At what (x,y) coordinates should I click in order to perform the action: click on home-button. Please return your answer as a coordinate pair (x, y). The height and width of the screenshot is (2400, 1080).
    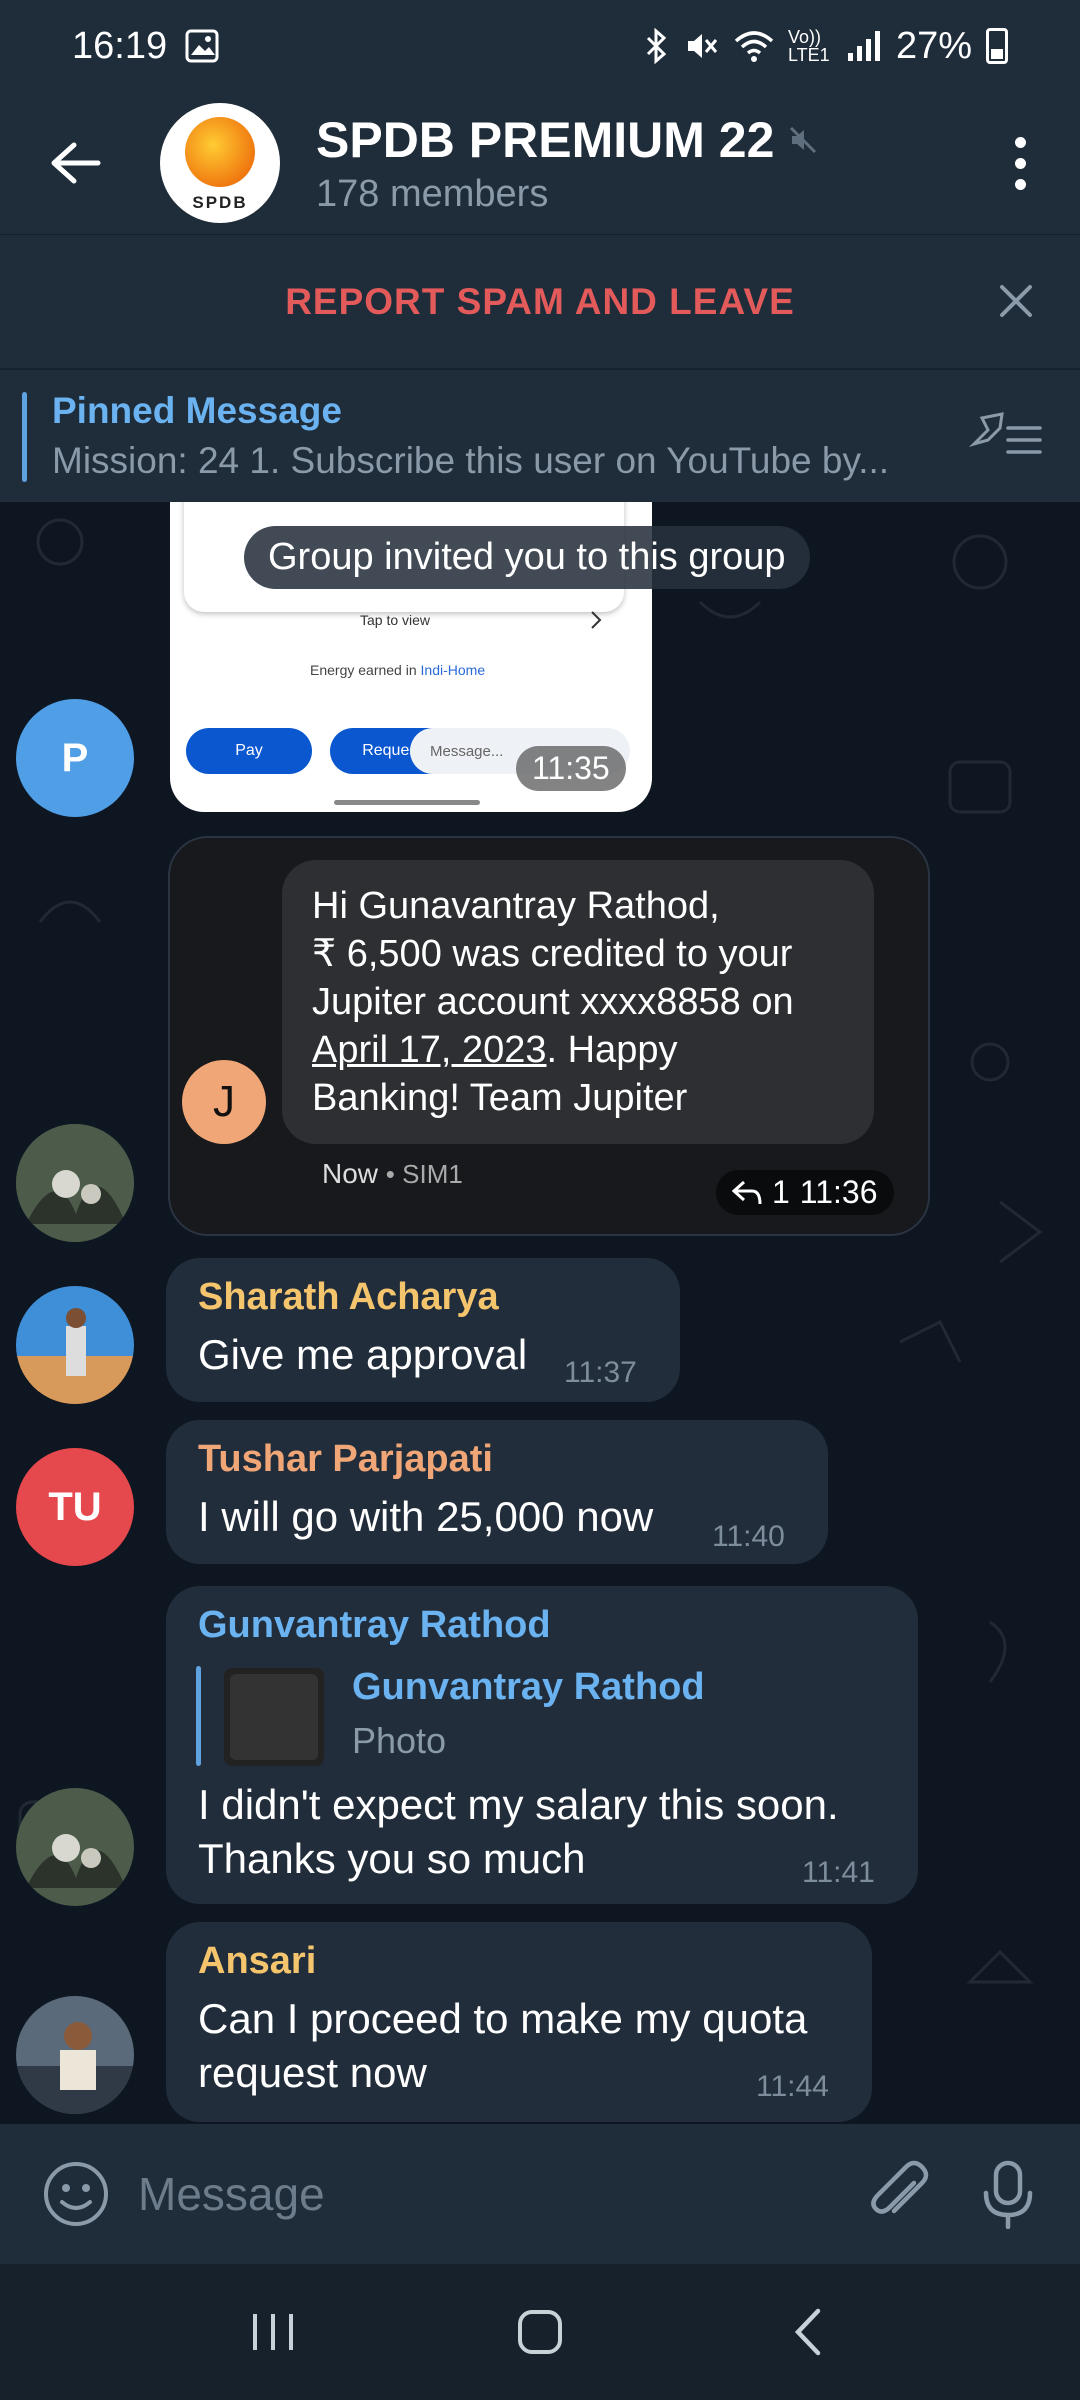
    Looking at the image, I should click on (540, 2332).